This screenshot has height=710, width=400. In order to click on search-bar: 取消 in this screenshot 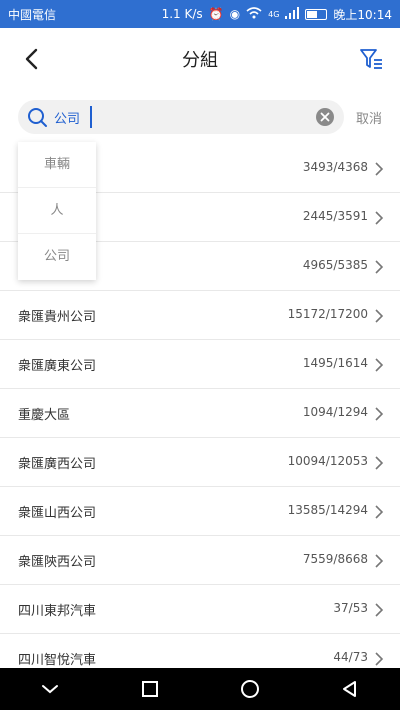, I will do `click(200, 117)`.